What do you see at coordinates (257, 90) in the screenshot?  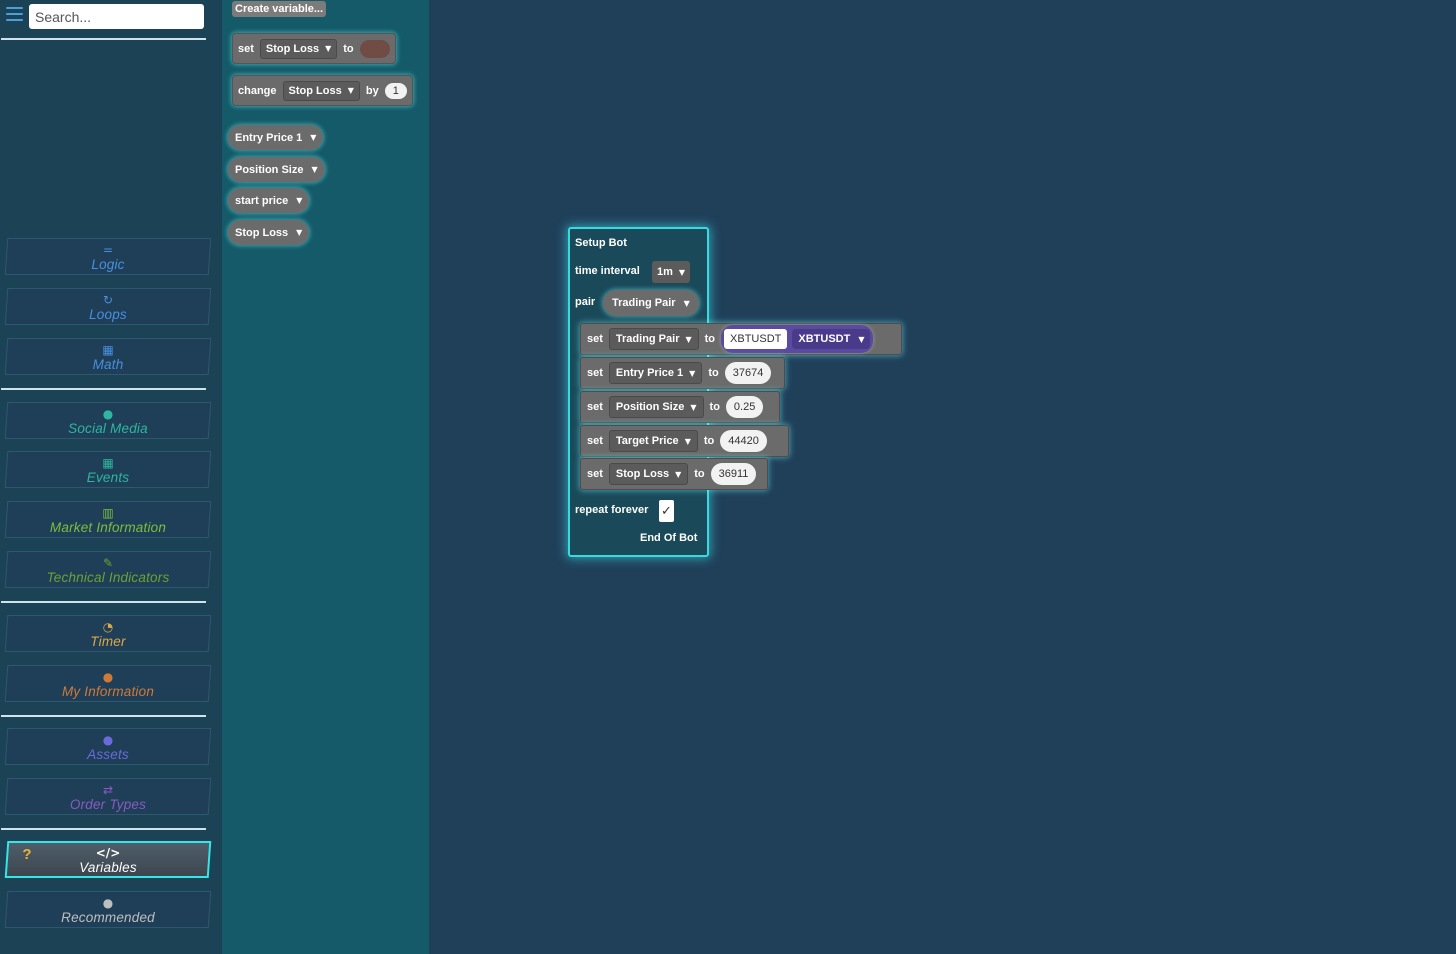 I see `change-keyword: change` at bounding box center [257, 90].